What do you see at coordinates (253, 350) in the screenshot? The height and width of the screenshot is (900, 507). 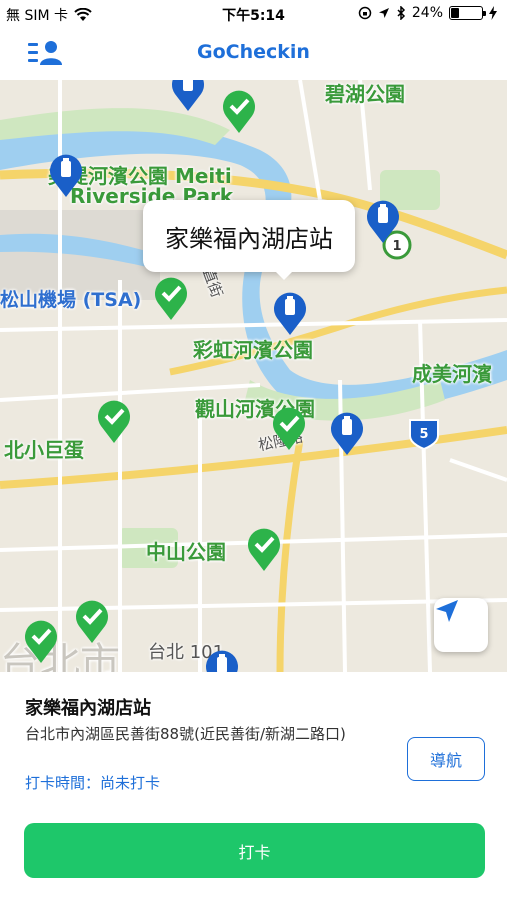 I see `label-rainbow-park: 彩虹河濱公園` at bounding box center [253, 350].